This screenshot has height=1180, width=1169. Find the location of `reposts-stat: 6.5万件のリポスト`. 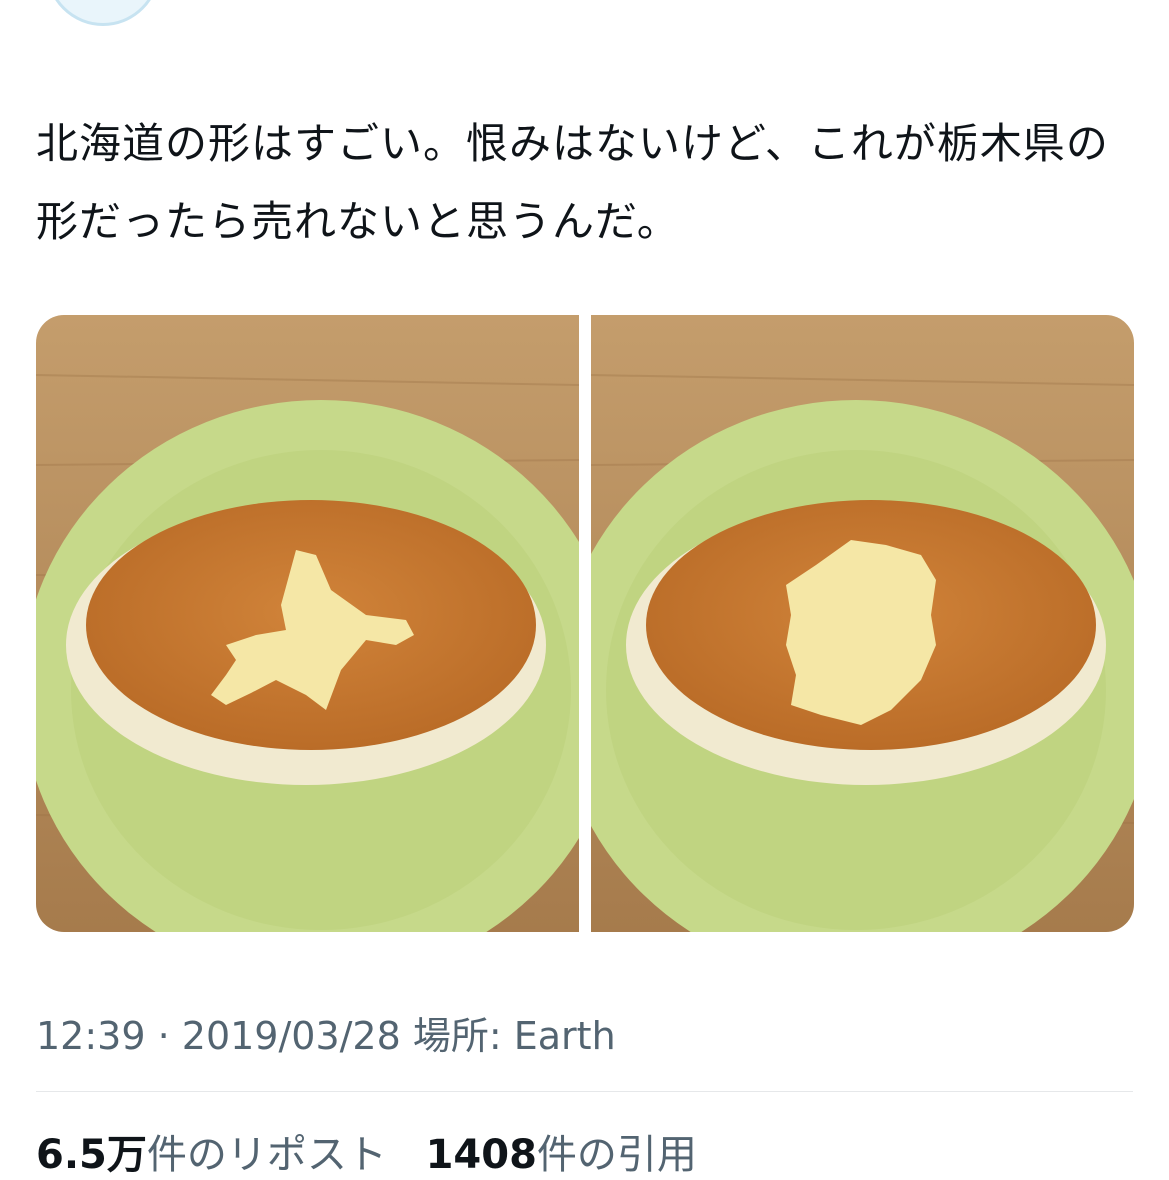

reposts-stat: 6.5万件のリポスト is located at coordinates (211, 1155).